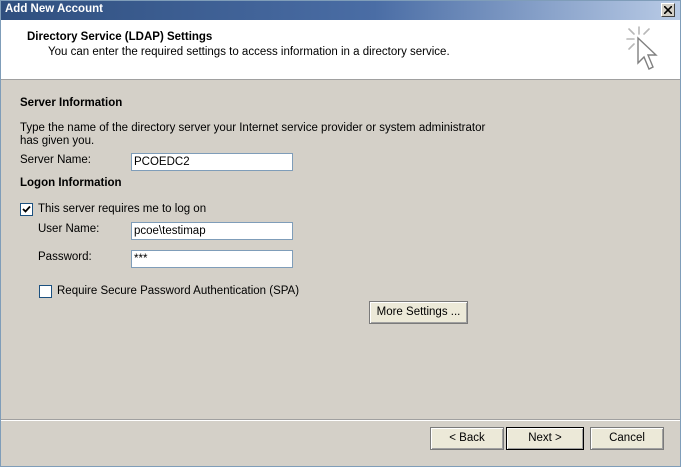 The image size is (681, 467). Describe the element at coordinates (120, 37) in the screenshot. I see `page-title: Directory Service (LDAP) Settings` at that location.